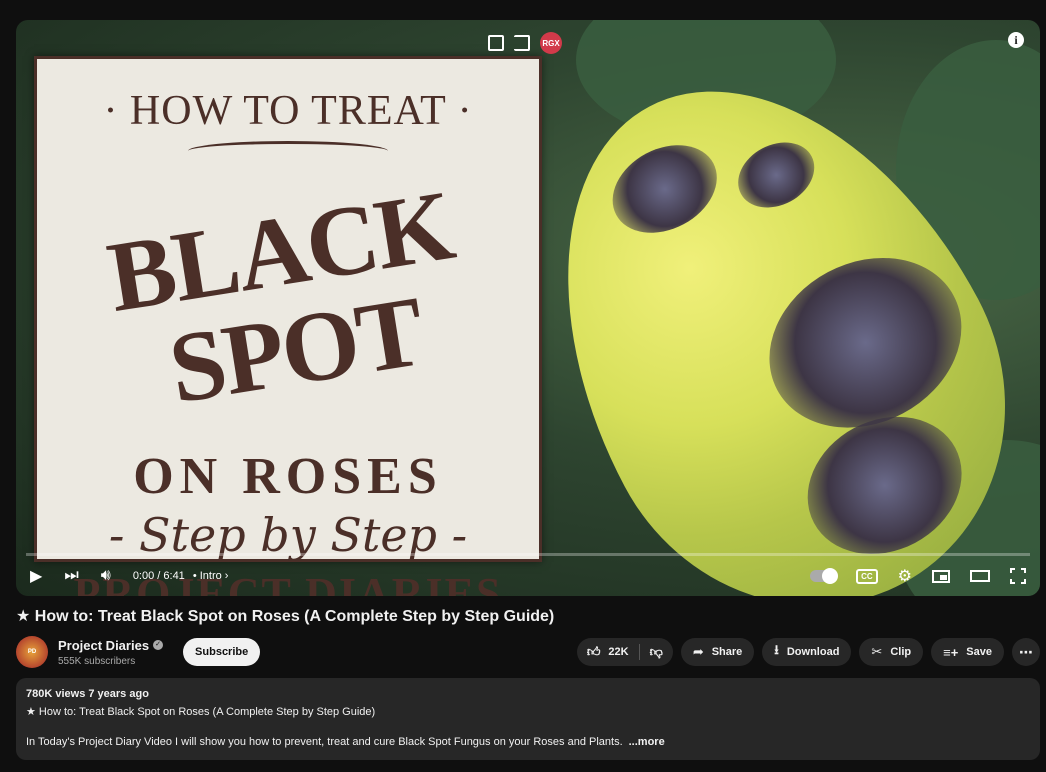  Describe the element at coordinates (71, 576) in the screenshot. I see `next-icon: ⏭` at that location.